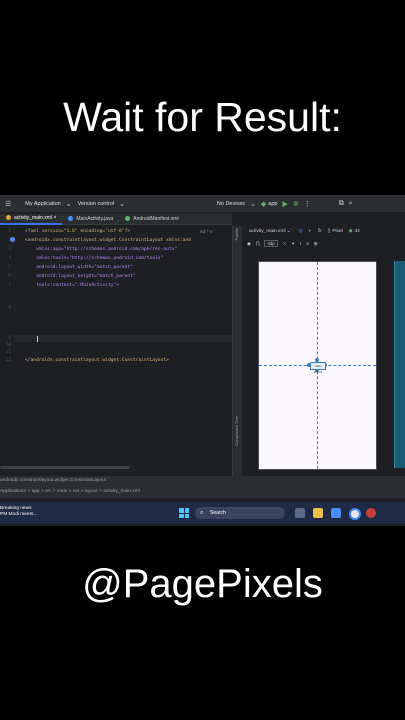 The image size is (405, 720). Describe the element at coordinates (78, 231) in the screenshot. I see `code-line: <?xml version="1.0" encoding="utf-8"?>` at that location.